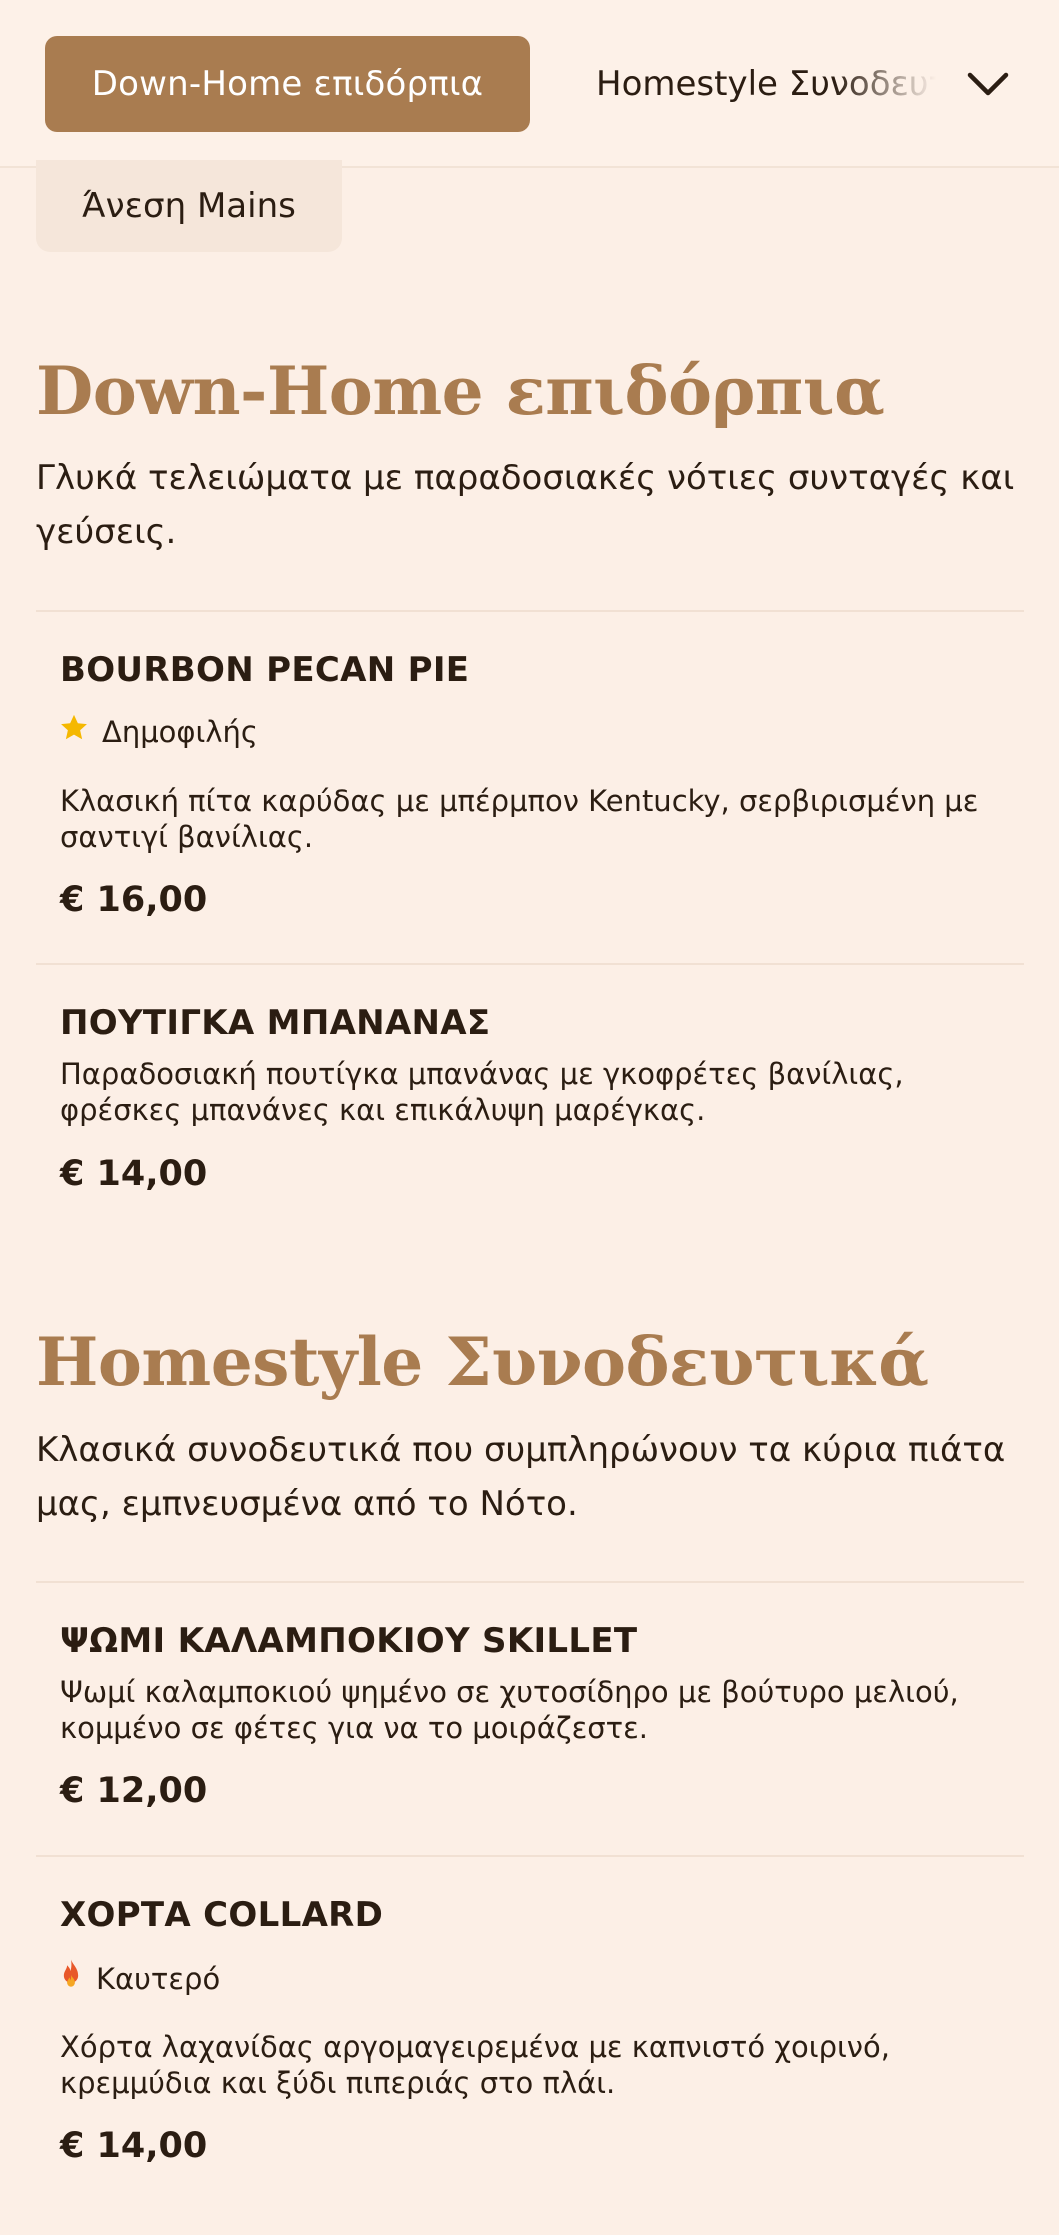 This screenshot has height=2235, width=1059. I want to click on category-tab-sides: Homestyle Συνοδευτικά, so click(766, 84).